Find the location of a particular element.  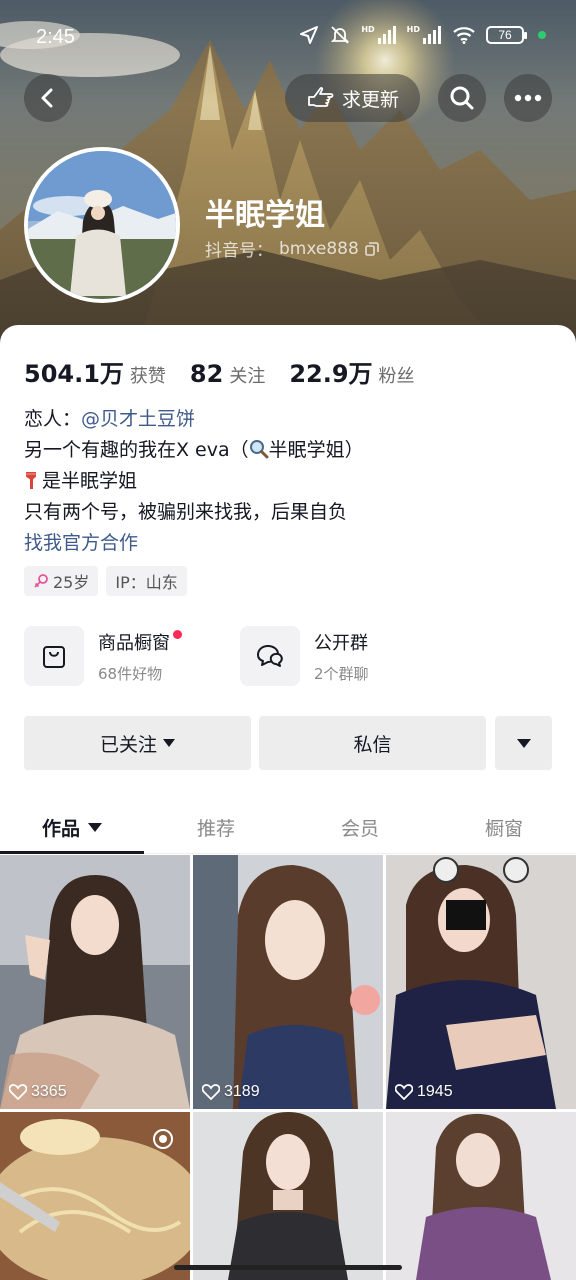

shop-window-label: 商品橱窗 is located at coordinates (134, 643).